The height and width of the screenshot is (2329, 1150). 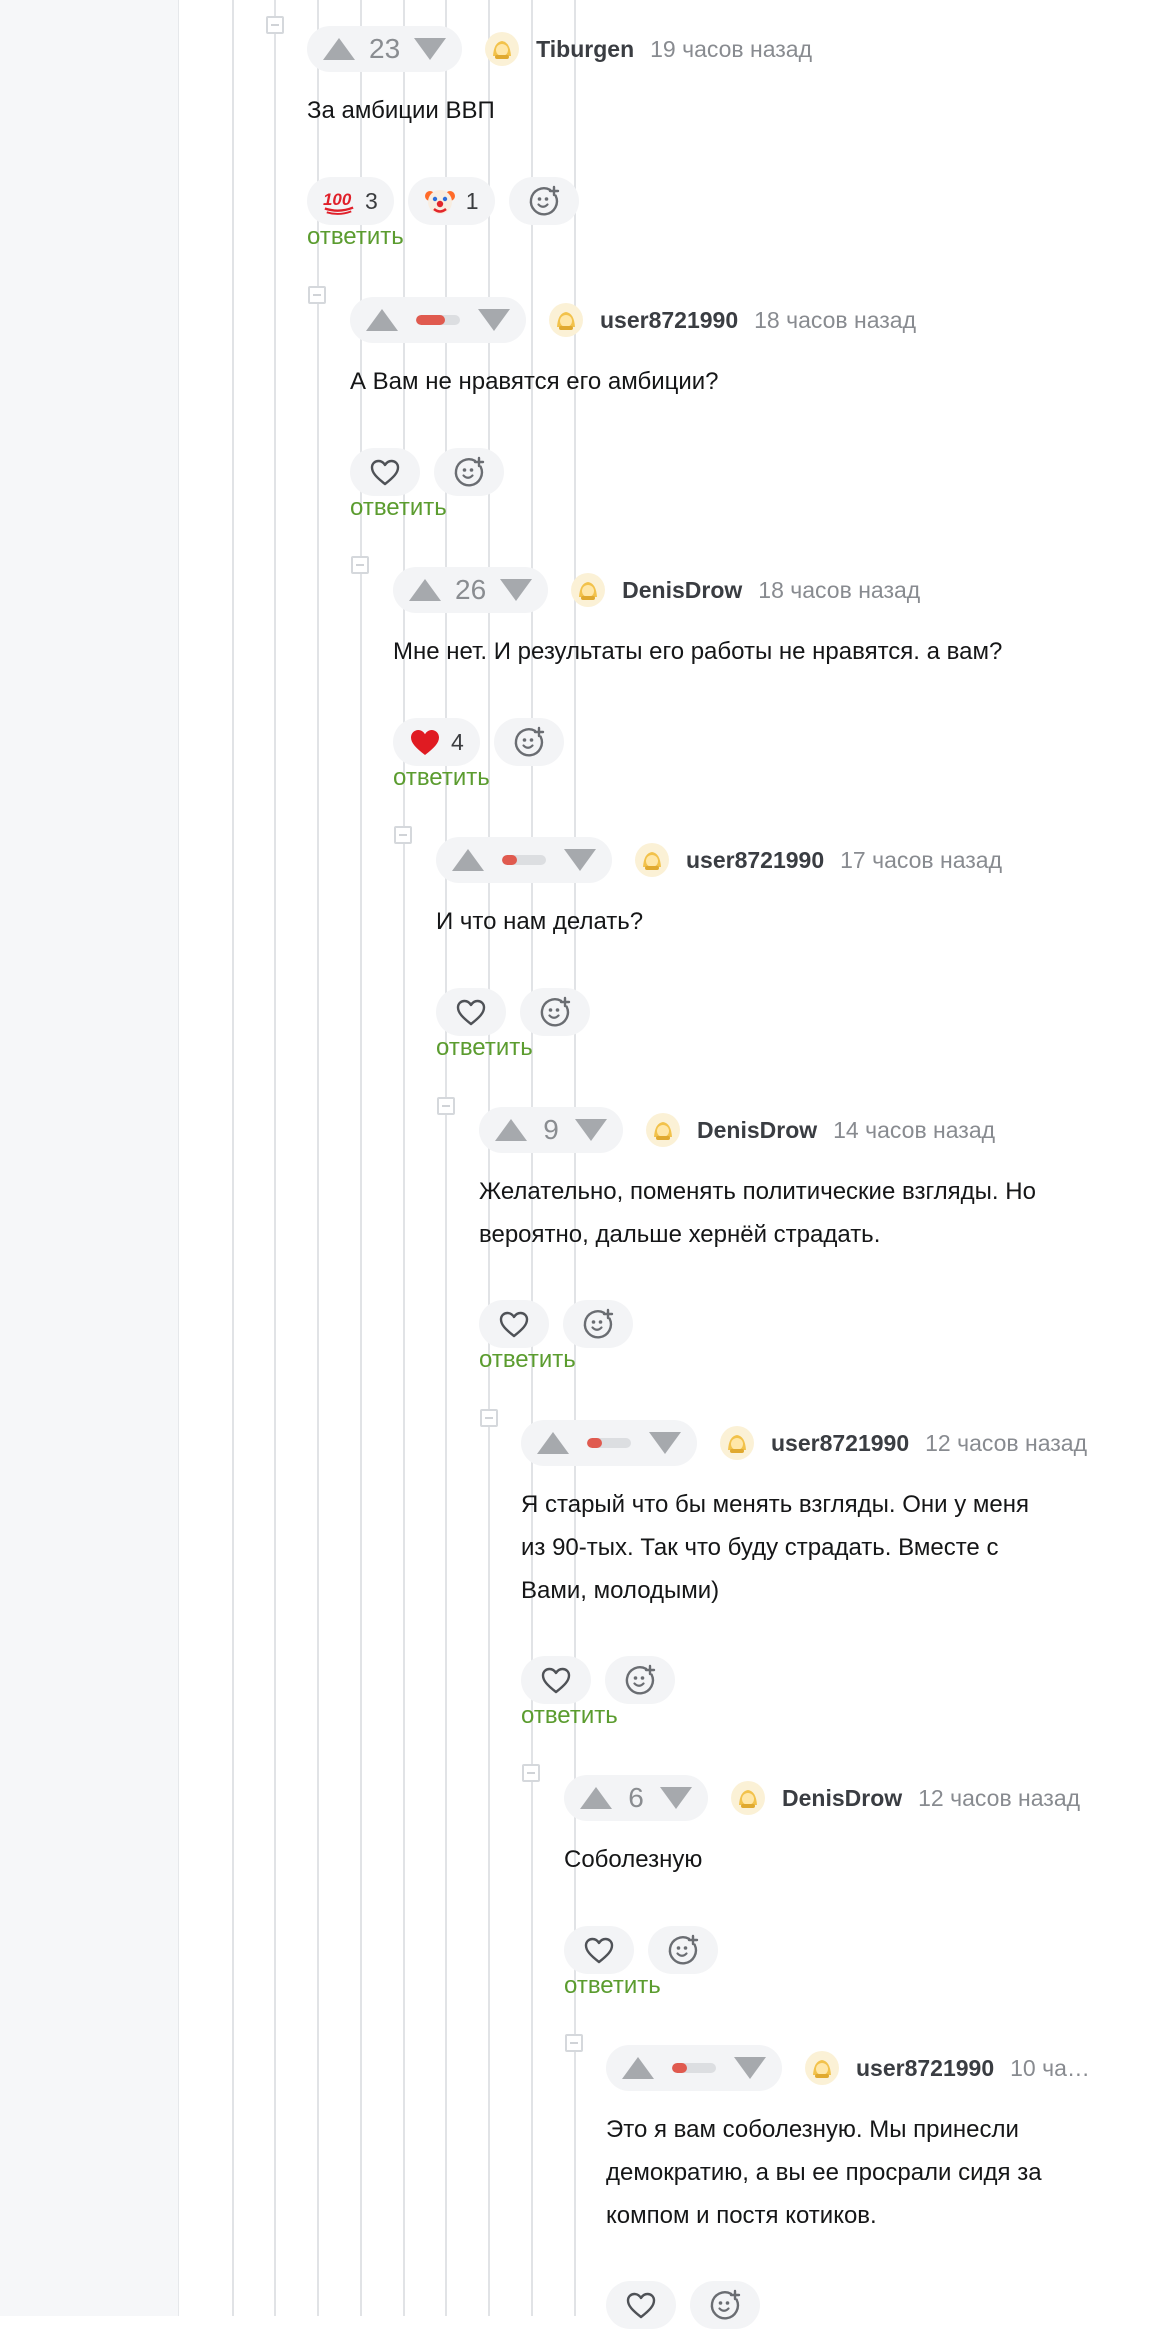 I want to click on svg-text: 100, so click(x=337, y=199).